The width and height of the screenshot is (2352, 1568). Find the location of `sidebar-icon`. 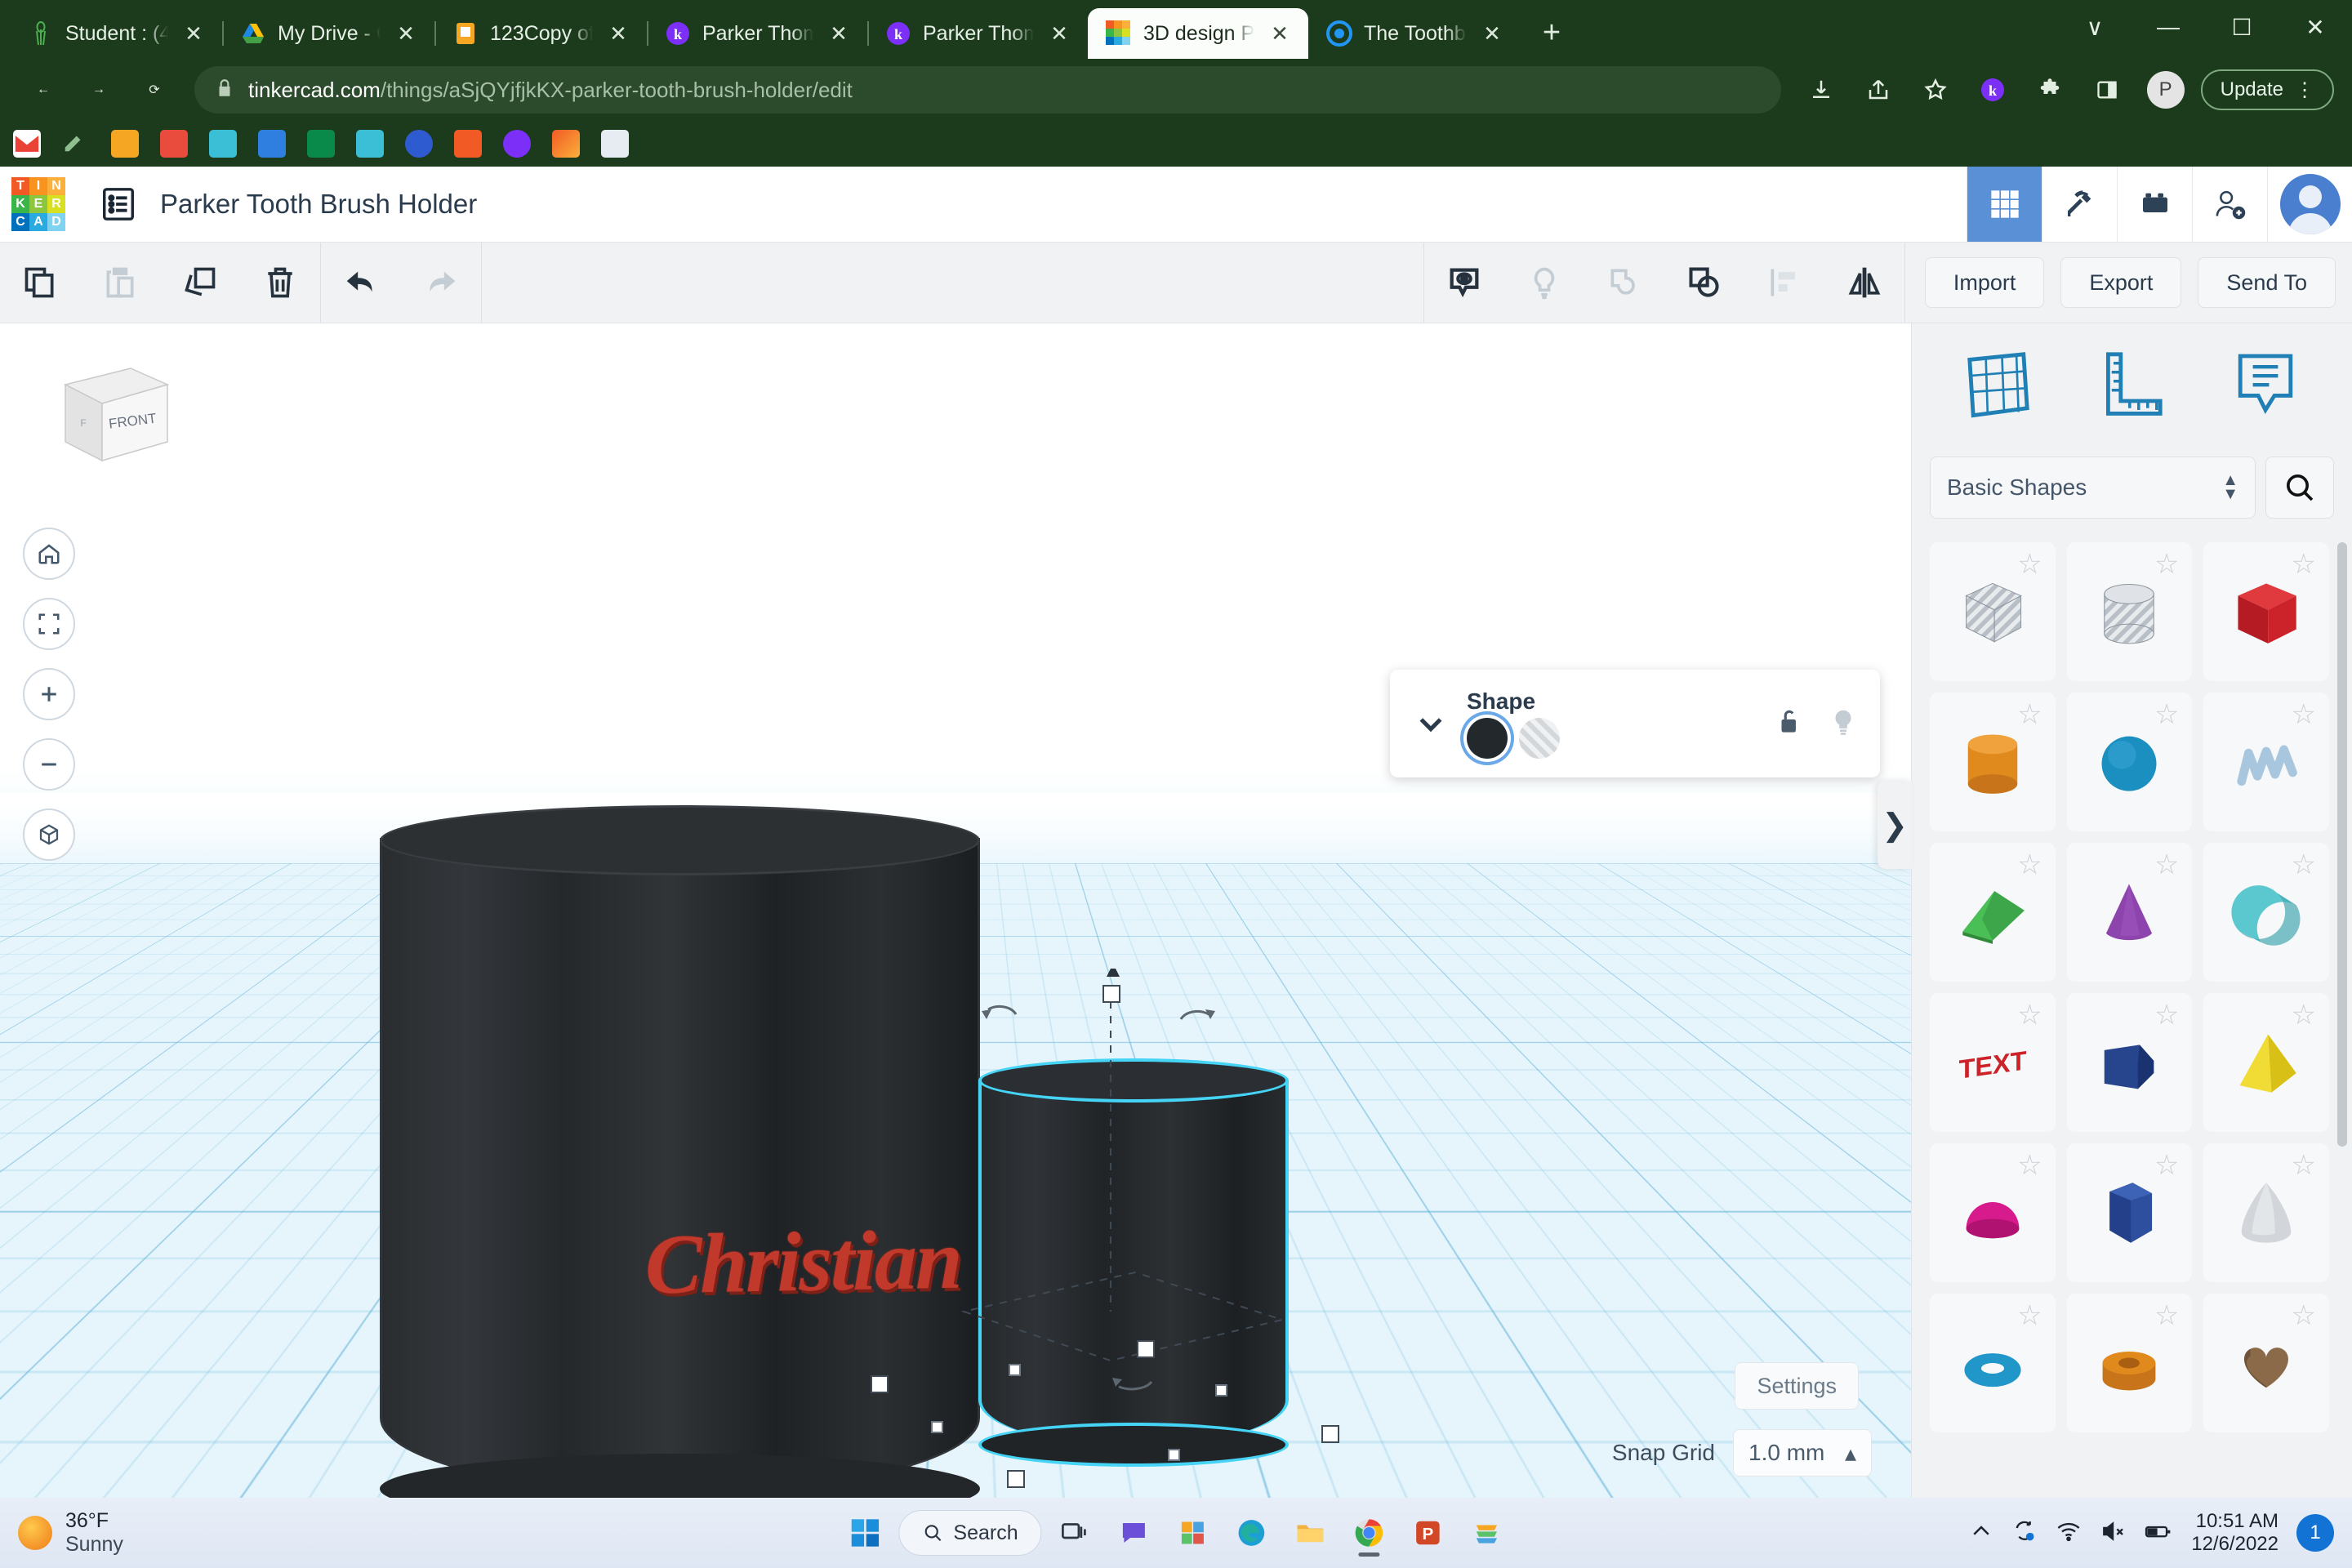

sidebar-icon is located at coordinates (2107, 90).